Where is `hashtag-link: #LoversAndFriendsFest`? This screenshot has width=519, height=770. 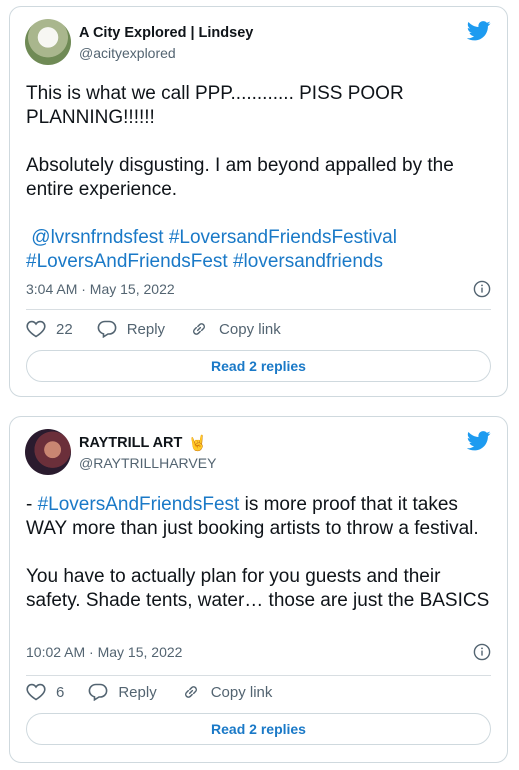 hashtag-link: #LoversAndFriendsFest is located at coordinates (139, 504).